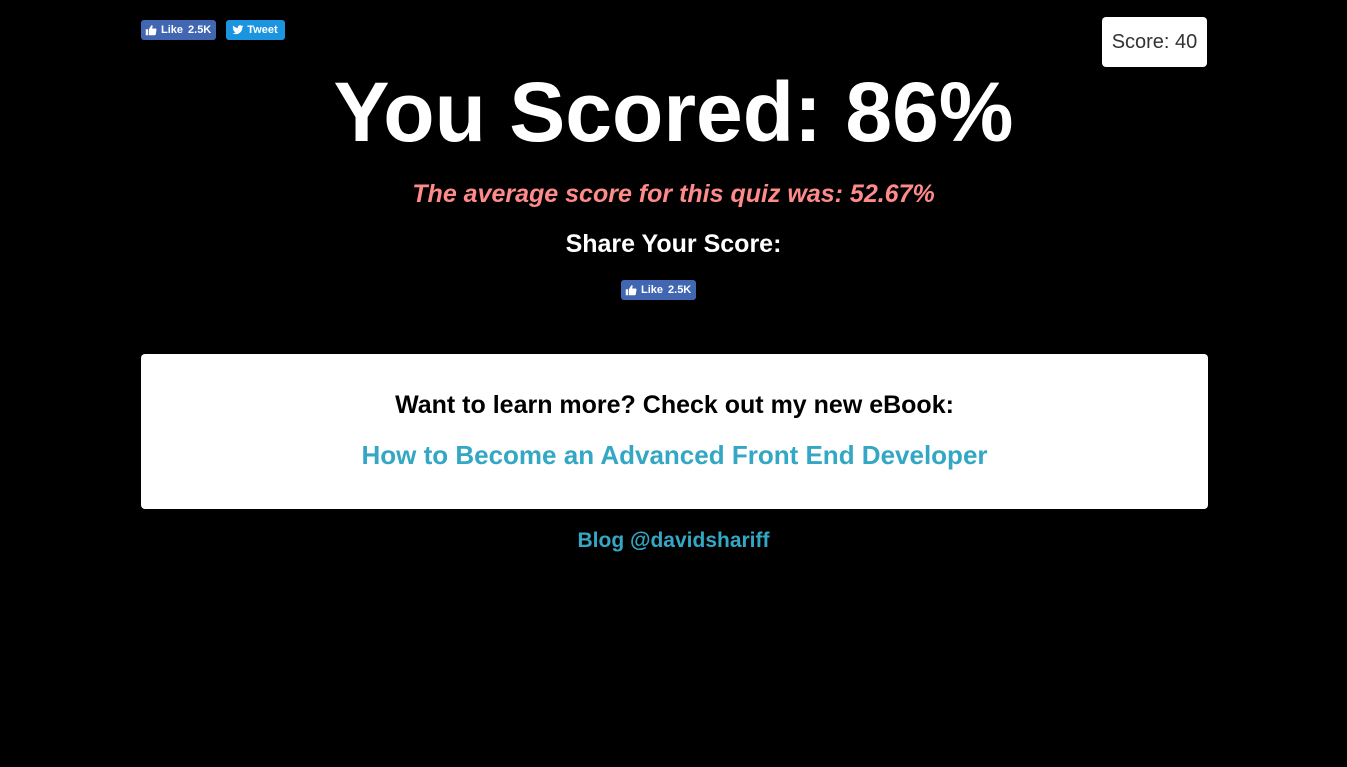 The width and height of the screenshot is (1347, 767). What do you see at coordinates (673, 244) in the screenshot?
I see `share-score-heading: Share Your Score:` at bounding box center [673, 244].